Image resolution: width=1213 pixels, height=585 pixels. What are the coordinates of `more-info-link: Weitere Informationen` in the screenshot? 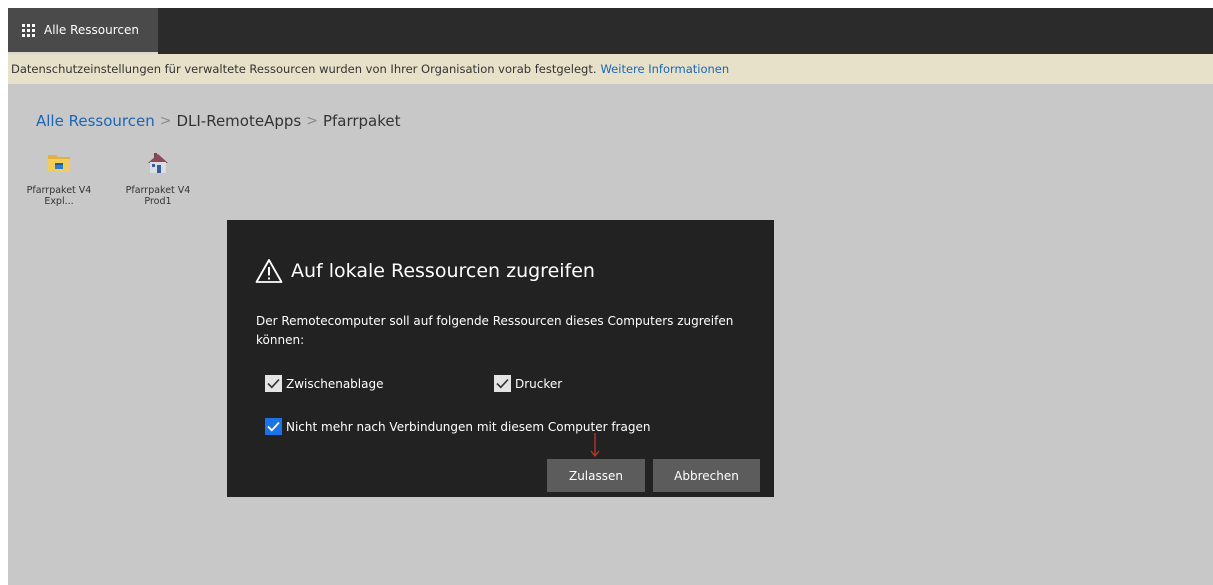 It's located at (664, 69).